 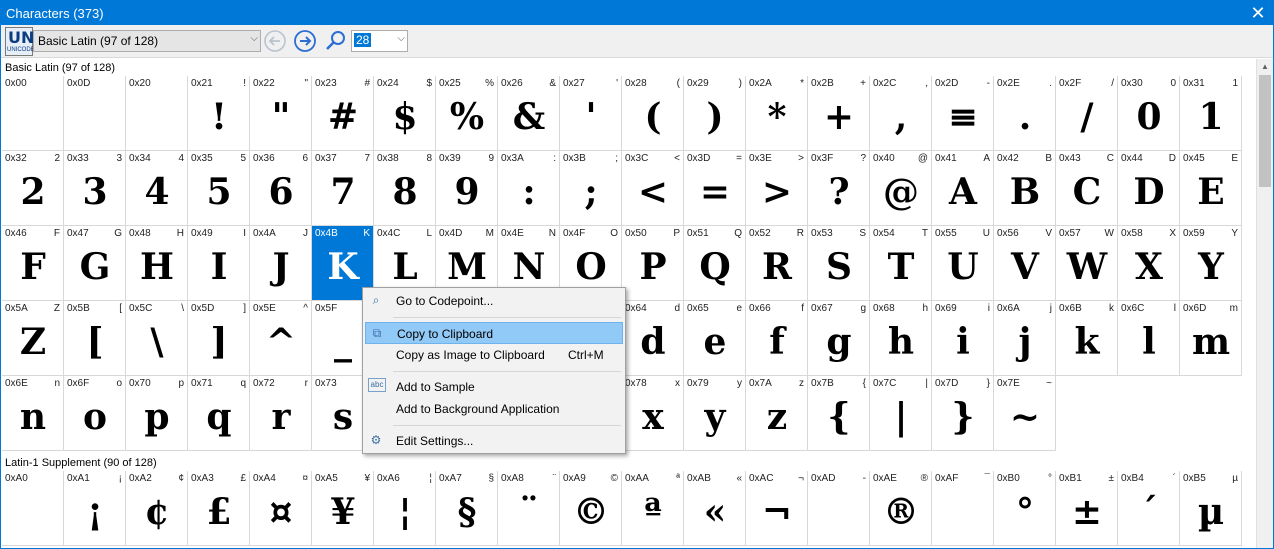 What do you see at coordinates (715, 113) in the screenshot?
I see `character-cell: 0x29))` at bounding box center [715, 113].